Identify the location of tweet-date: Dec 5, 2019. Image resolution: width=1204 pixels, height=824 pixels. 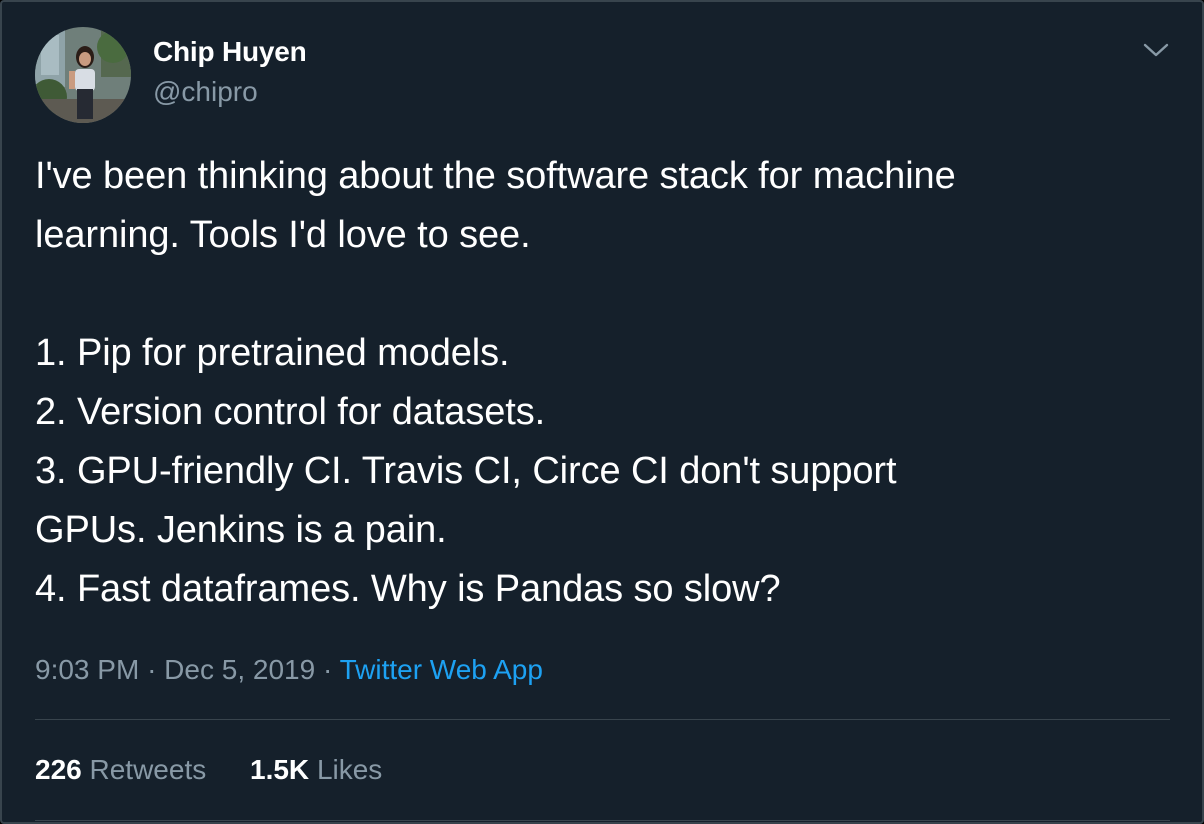
(239, 669).